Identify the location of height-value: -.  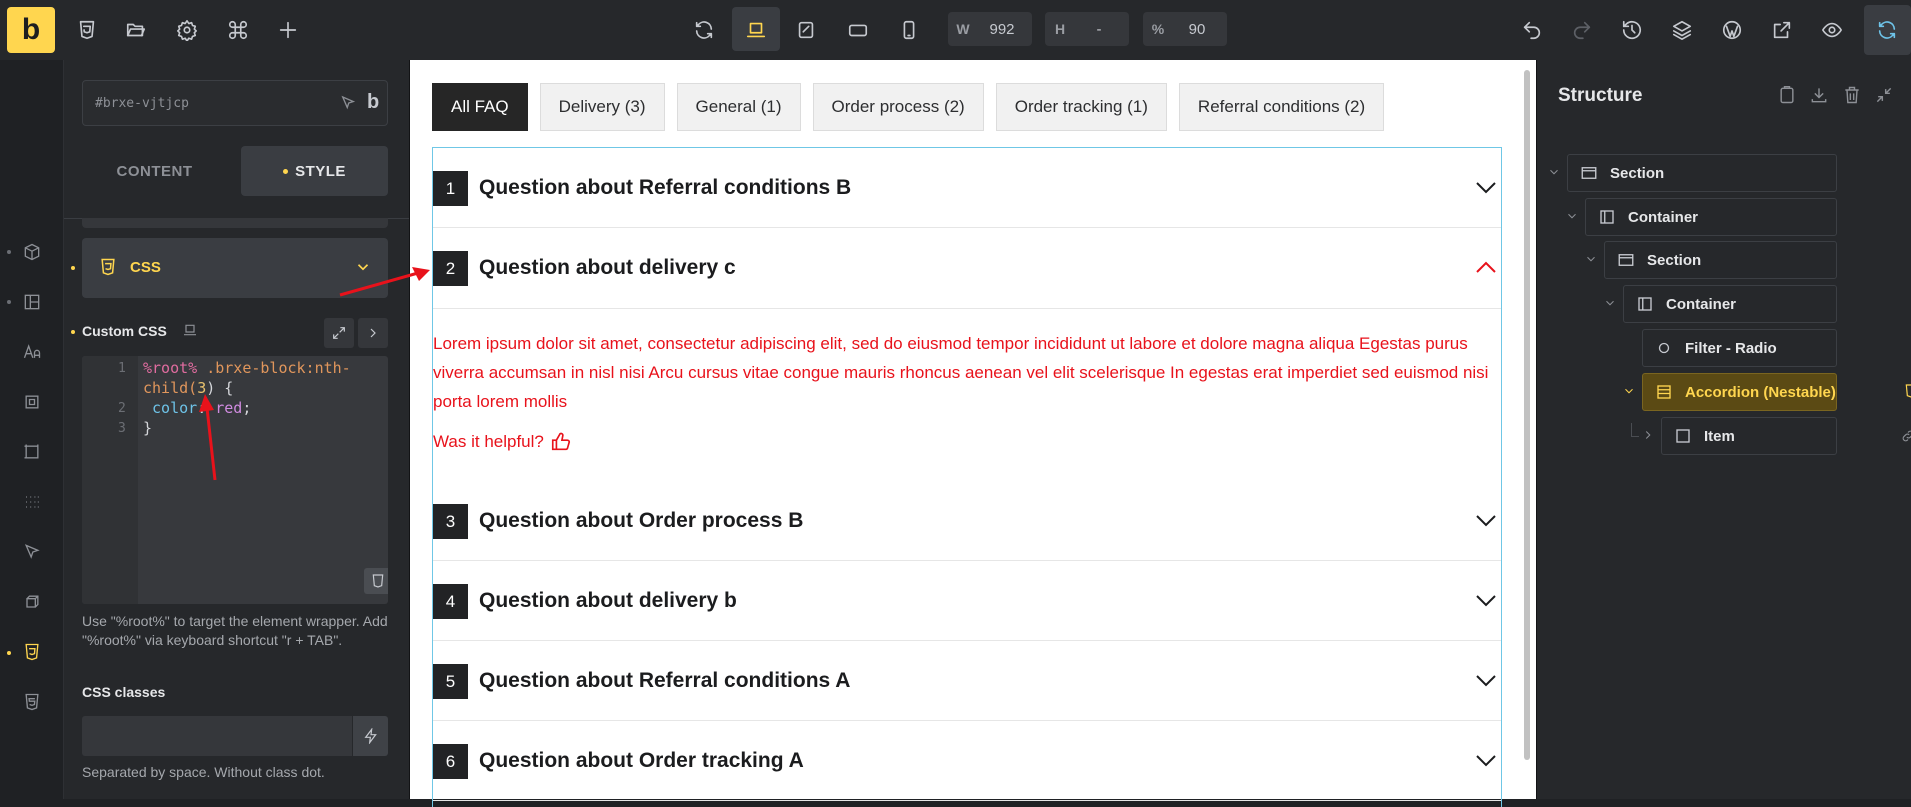
(1102, 29).